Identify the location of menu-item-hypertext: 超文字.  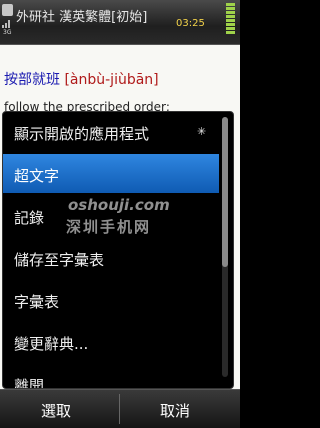
(111, 173).